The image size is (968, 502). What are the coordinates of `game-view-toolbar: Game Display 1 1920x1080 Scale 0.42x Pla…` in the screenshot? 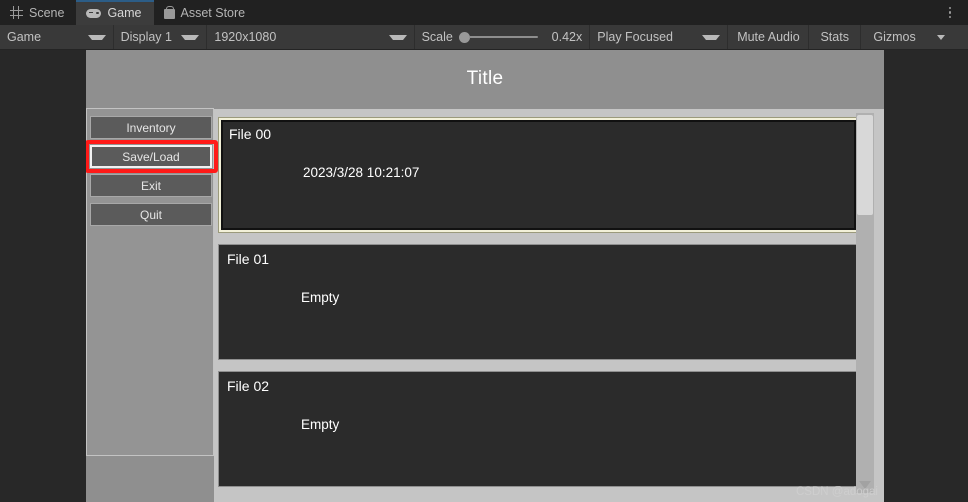 It's located at (484, 37).